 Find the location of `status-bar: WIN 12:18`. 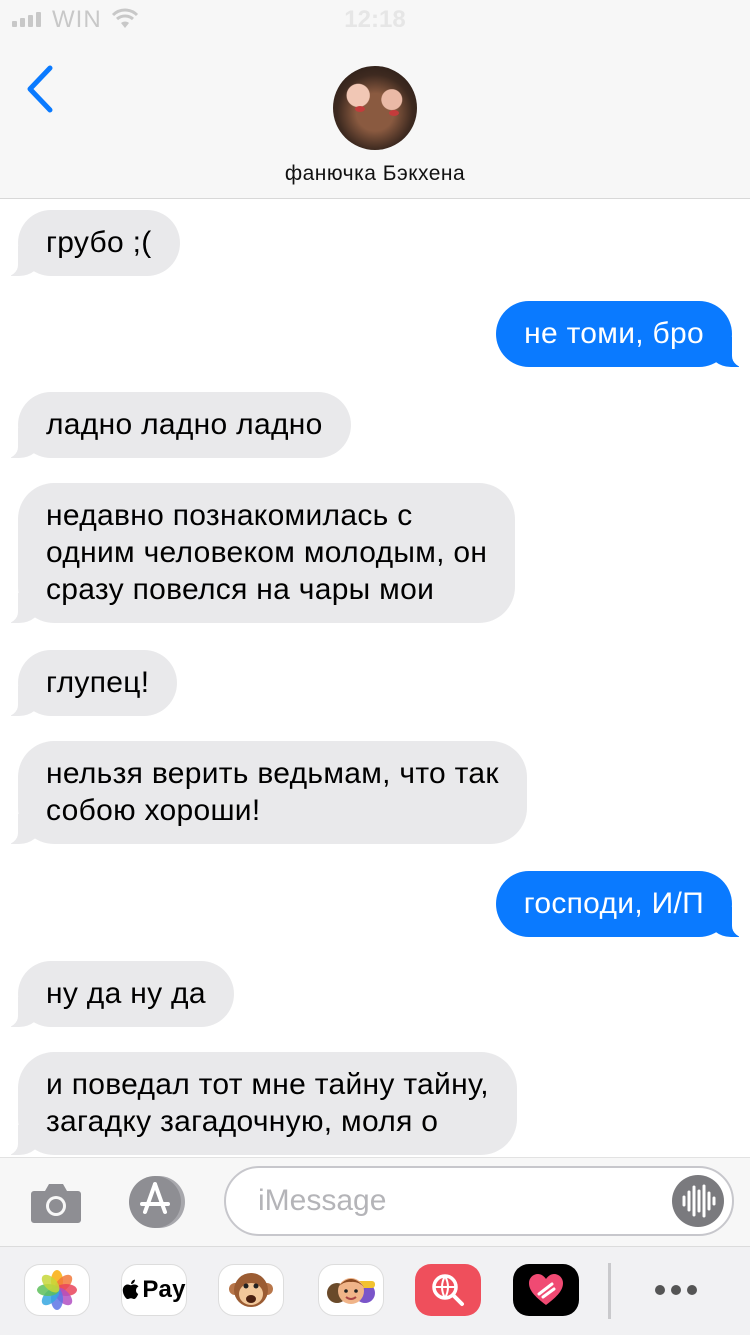

status-bar: WIN 12:18 is located at coordinates (375, 20).